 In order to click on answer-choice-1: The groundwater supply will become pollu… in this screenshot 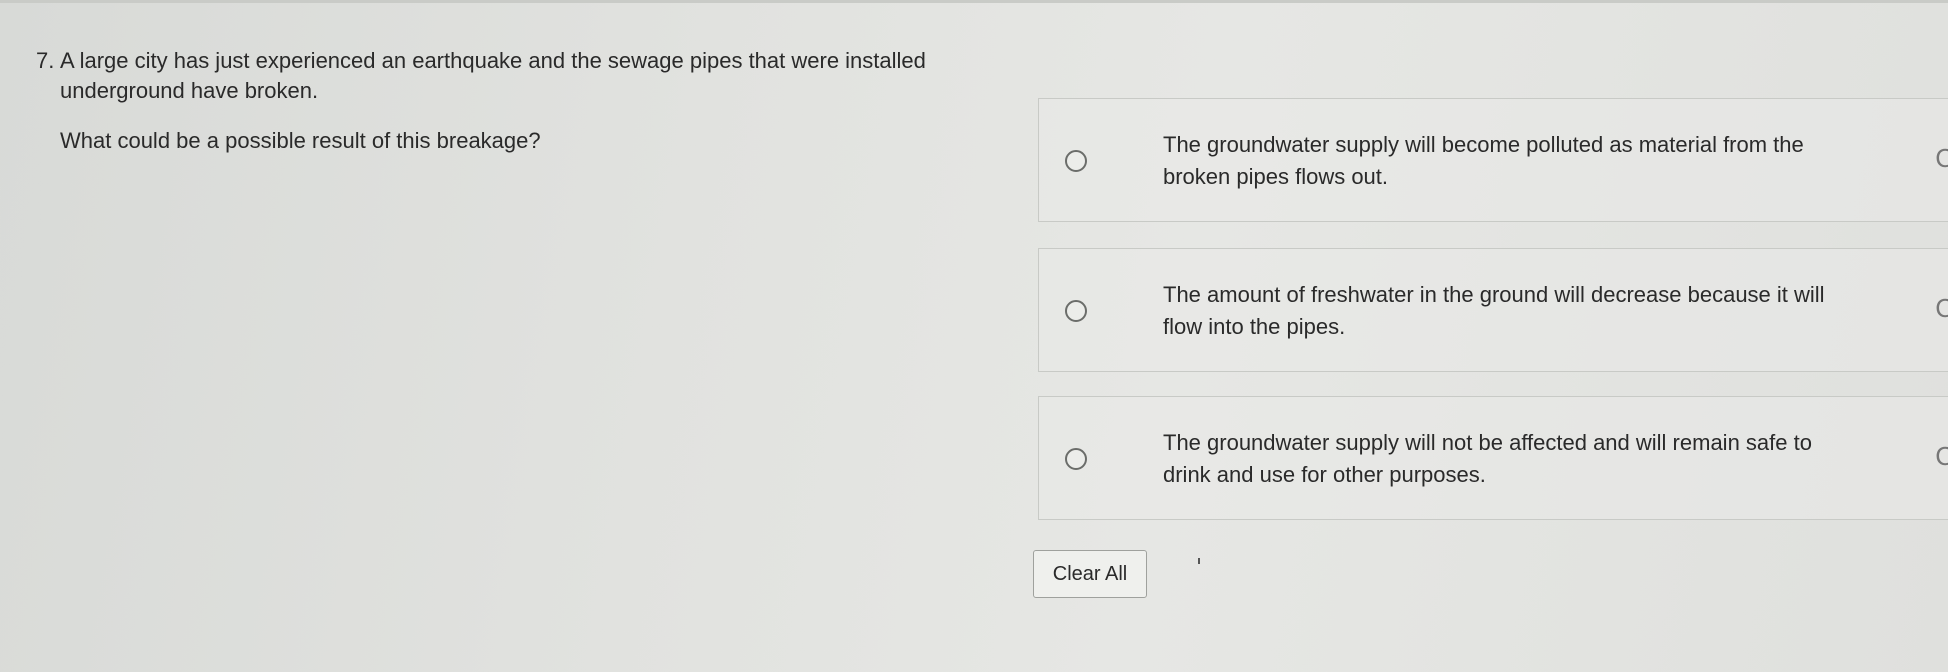, I will do `click(1493, 160)`.